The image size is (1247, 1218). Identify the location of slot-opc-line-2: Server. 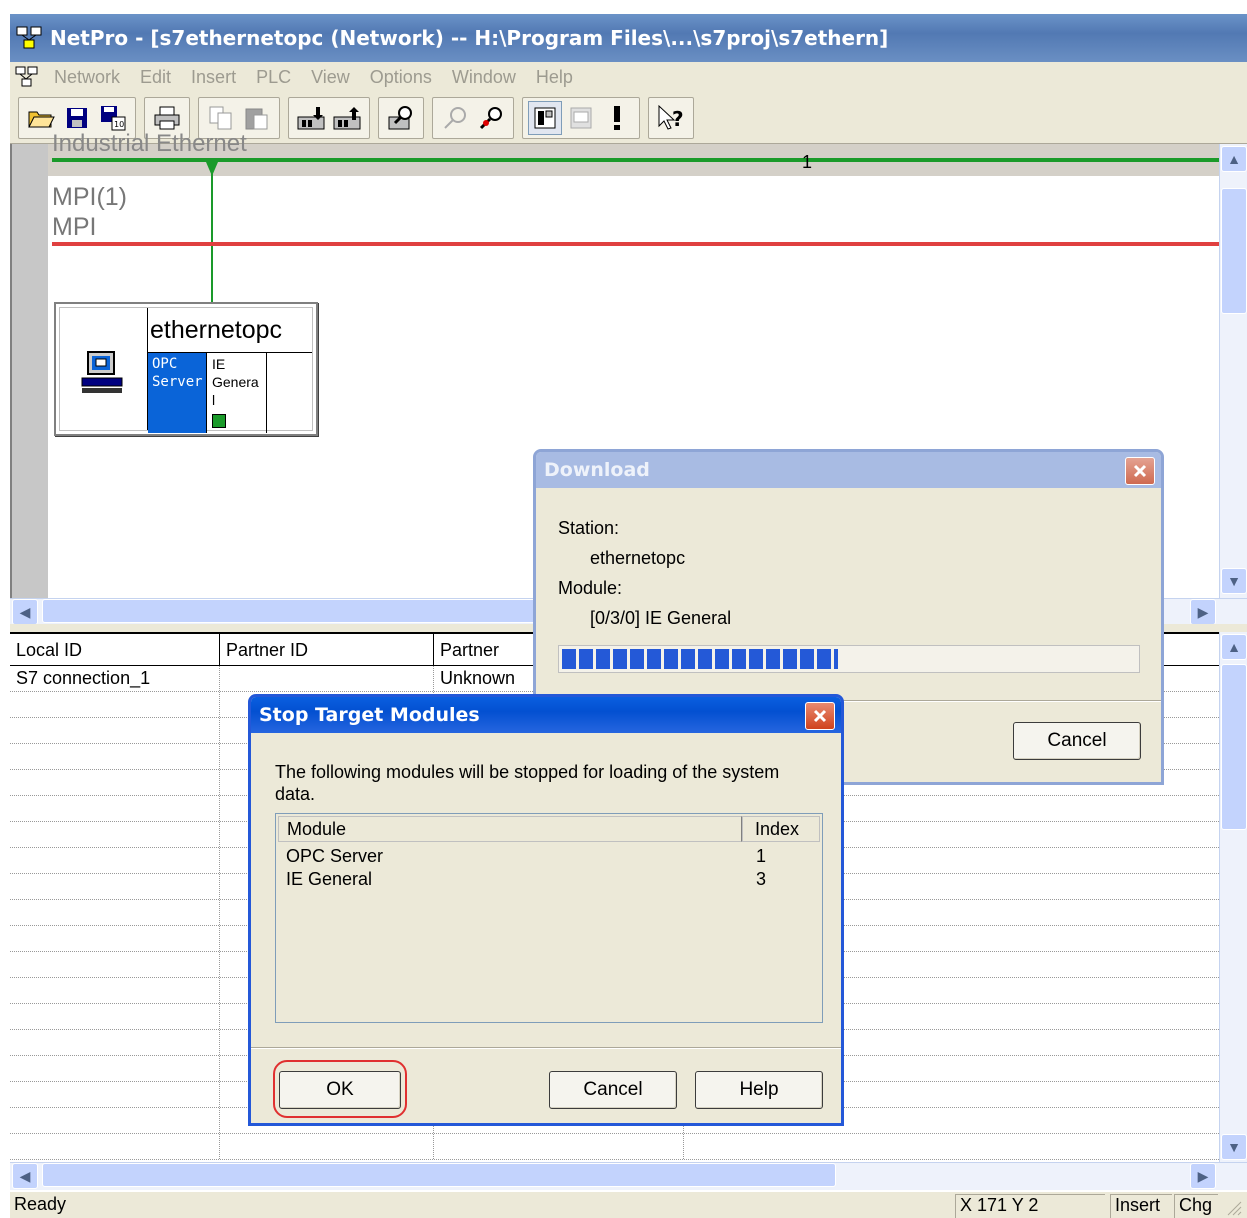
(177, 382).